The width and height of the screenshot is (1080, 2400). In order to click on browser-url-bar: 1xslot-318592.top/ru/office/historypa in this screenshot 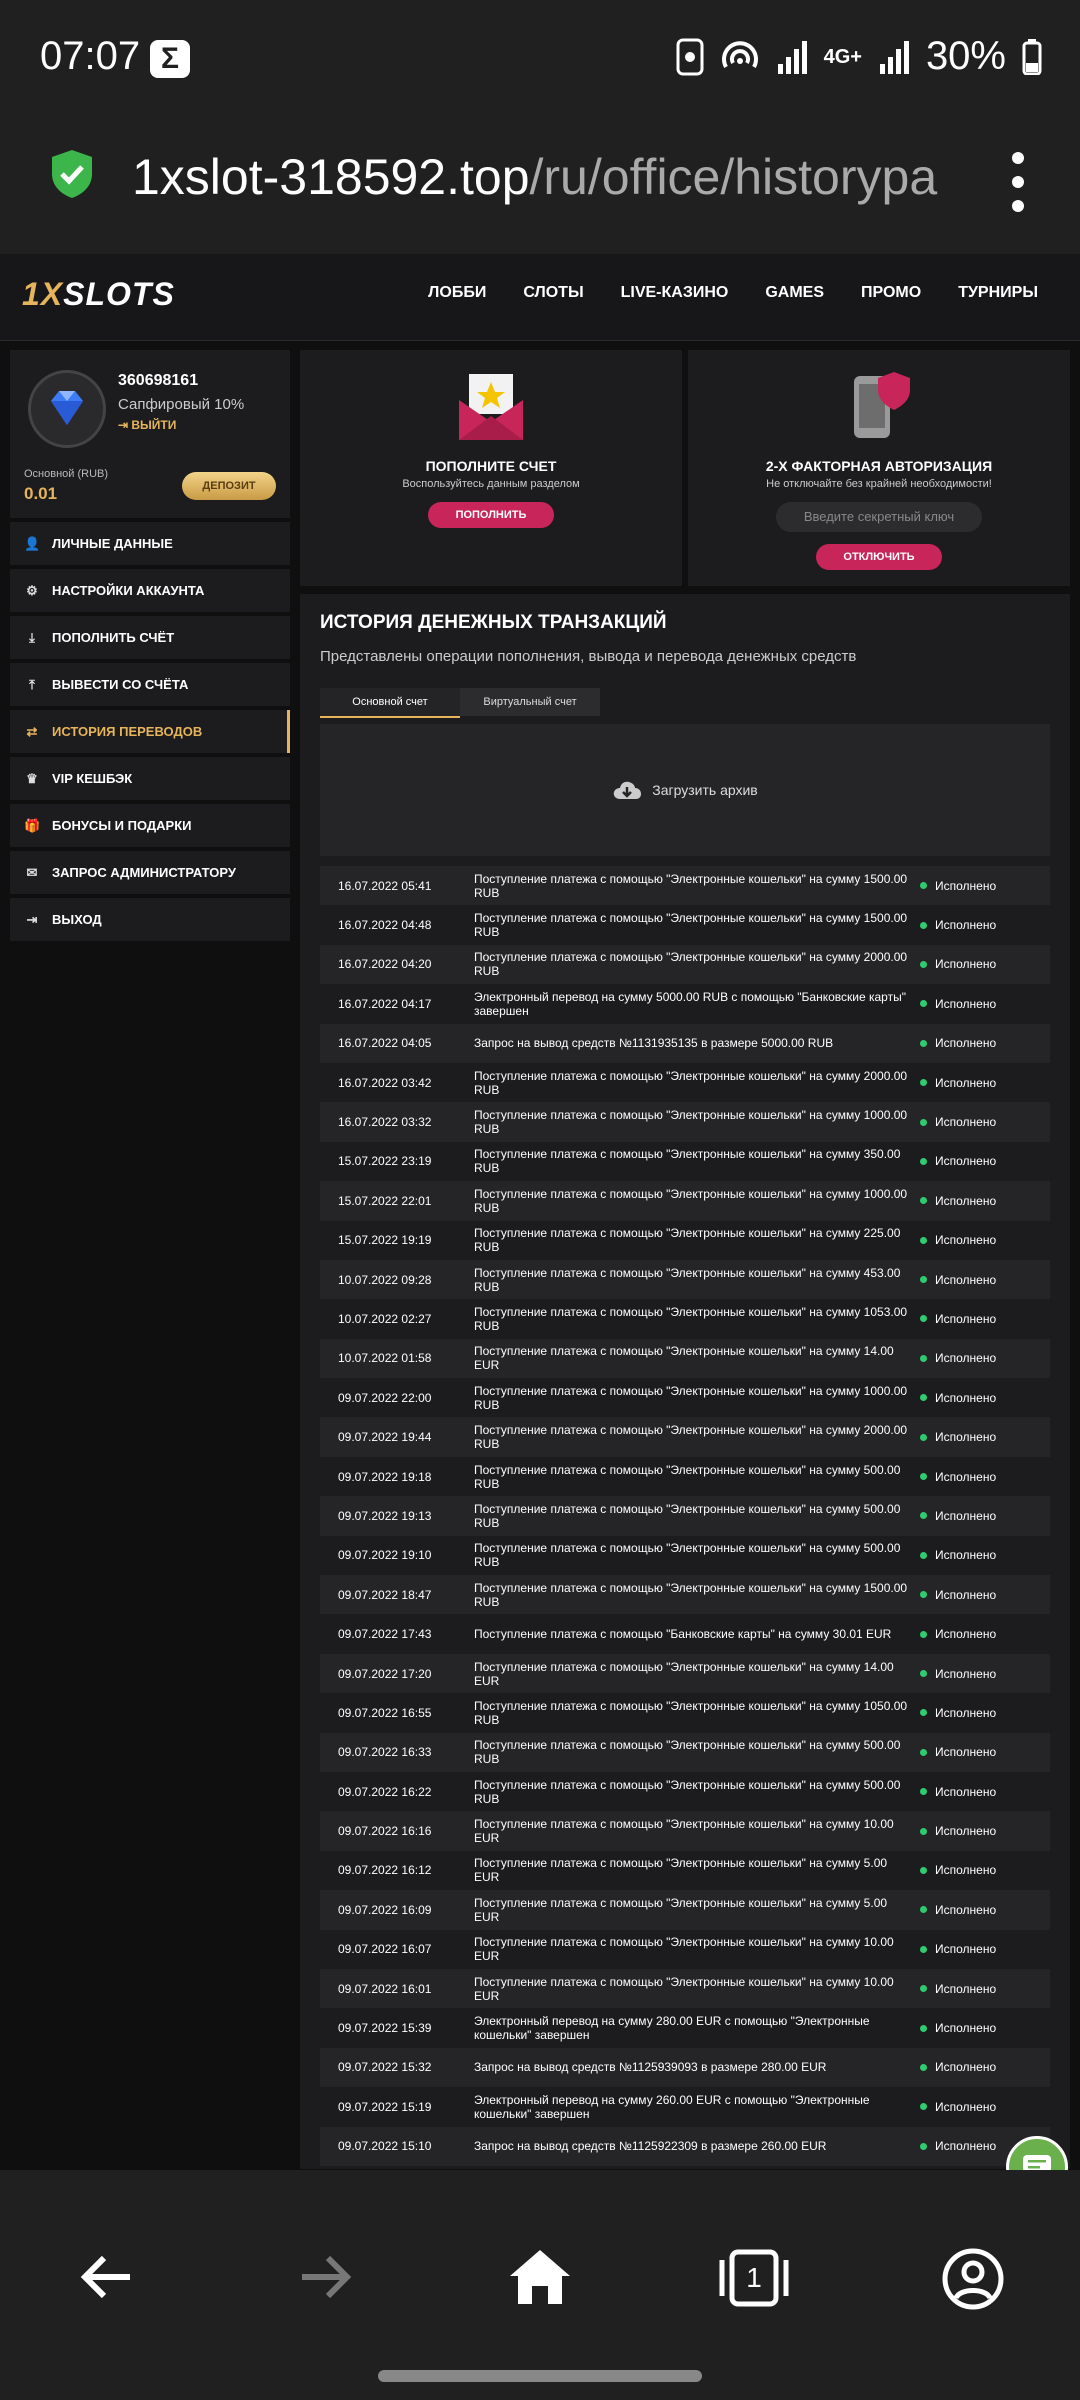, I will do `click(540, 186)`.